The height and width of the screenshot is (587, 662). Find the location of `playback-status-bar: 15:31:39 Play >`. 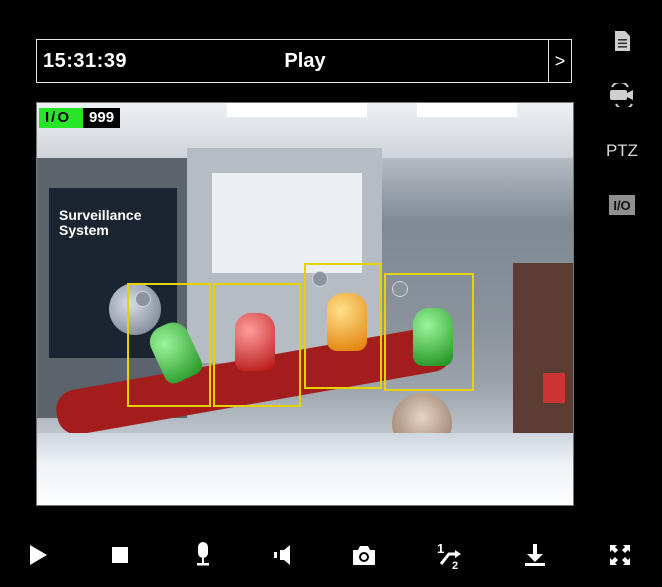

playback-status-bar: 15:31:39 Play > is located at coordinates (304, 61).